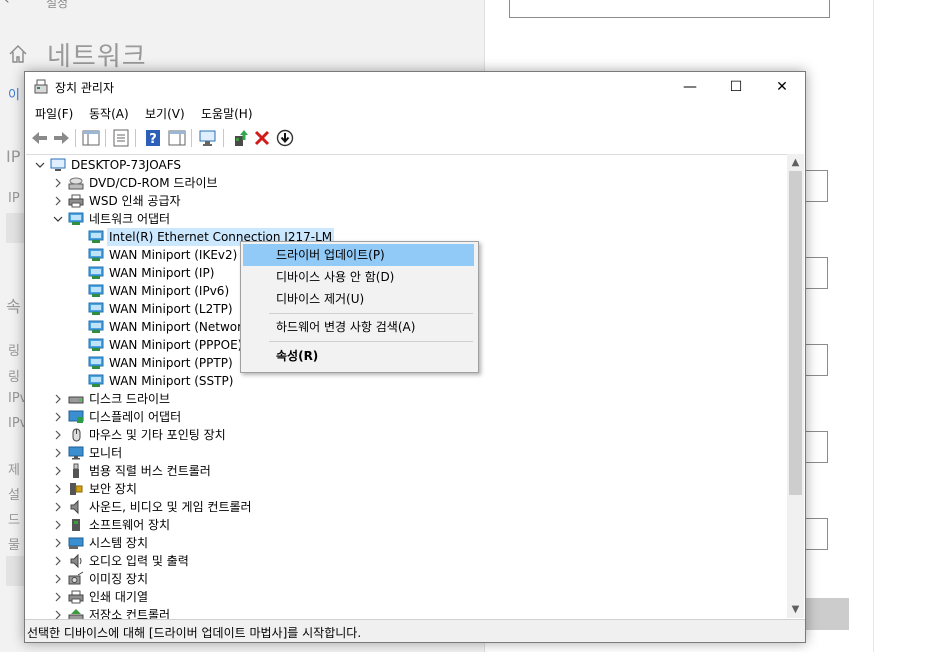 Image resolution: width=937 pixels, height=652 pixels. I want to click on tree-category: 보안 장치, so click(419, 489).